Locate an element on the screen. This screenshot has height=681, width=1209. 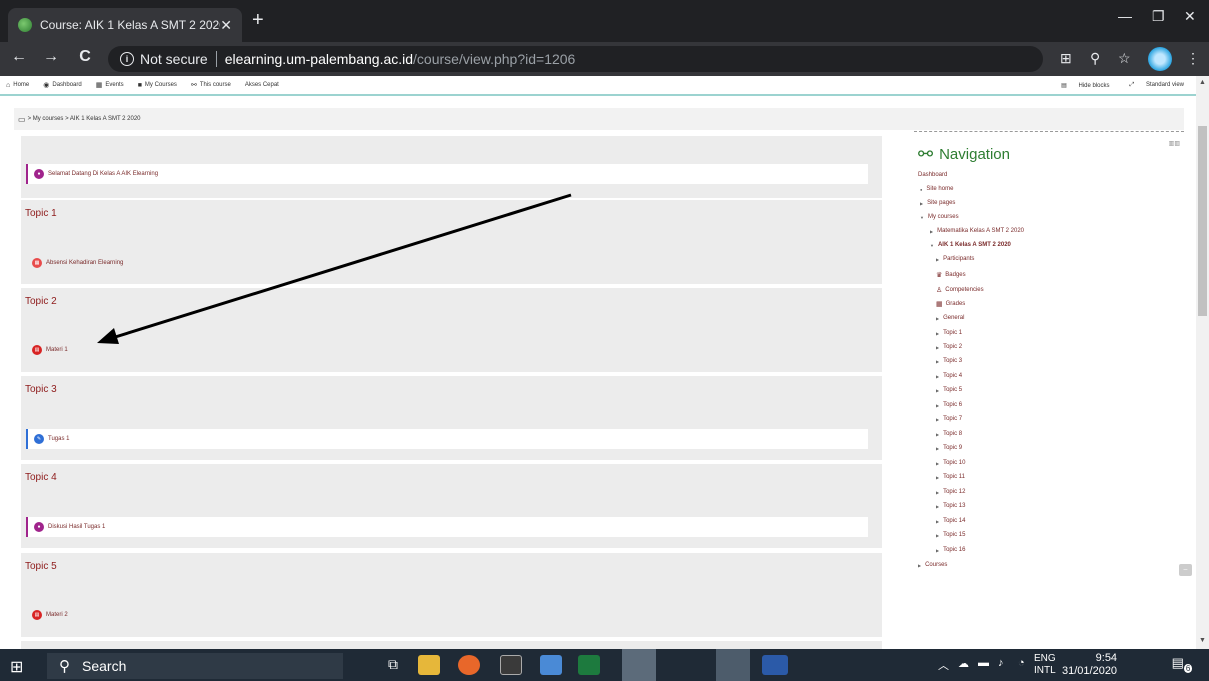
nav-my-courses: ▼ My courses is located at coordinates (939, 217).